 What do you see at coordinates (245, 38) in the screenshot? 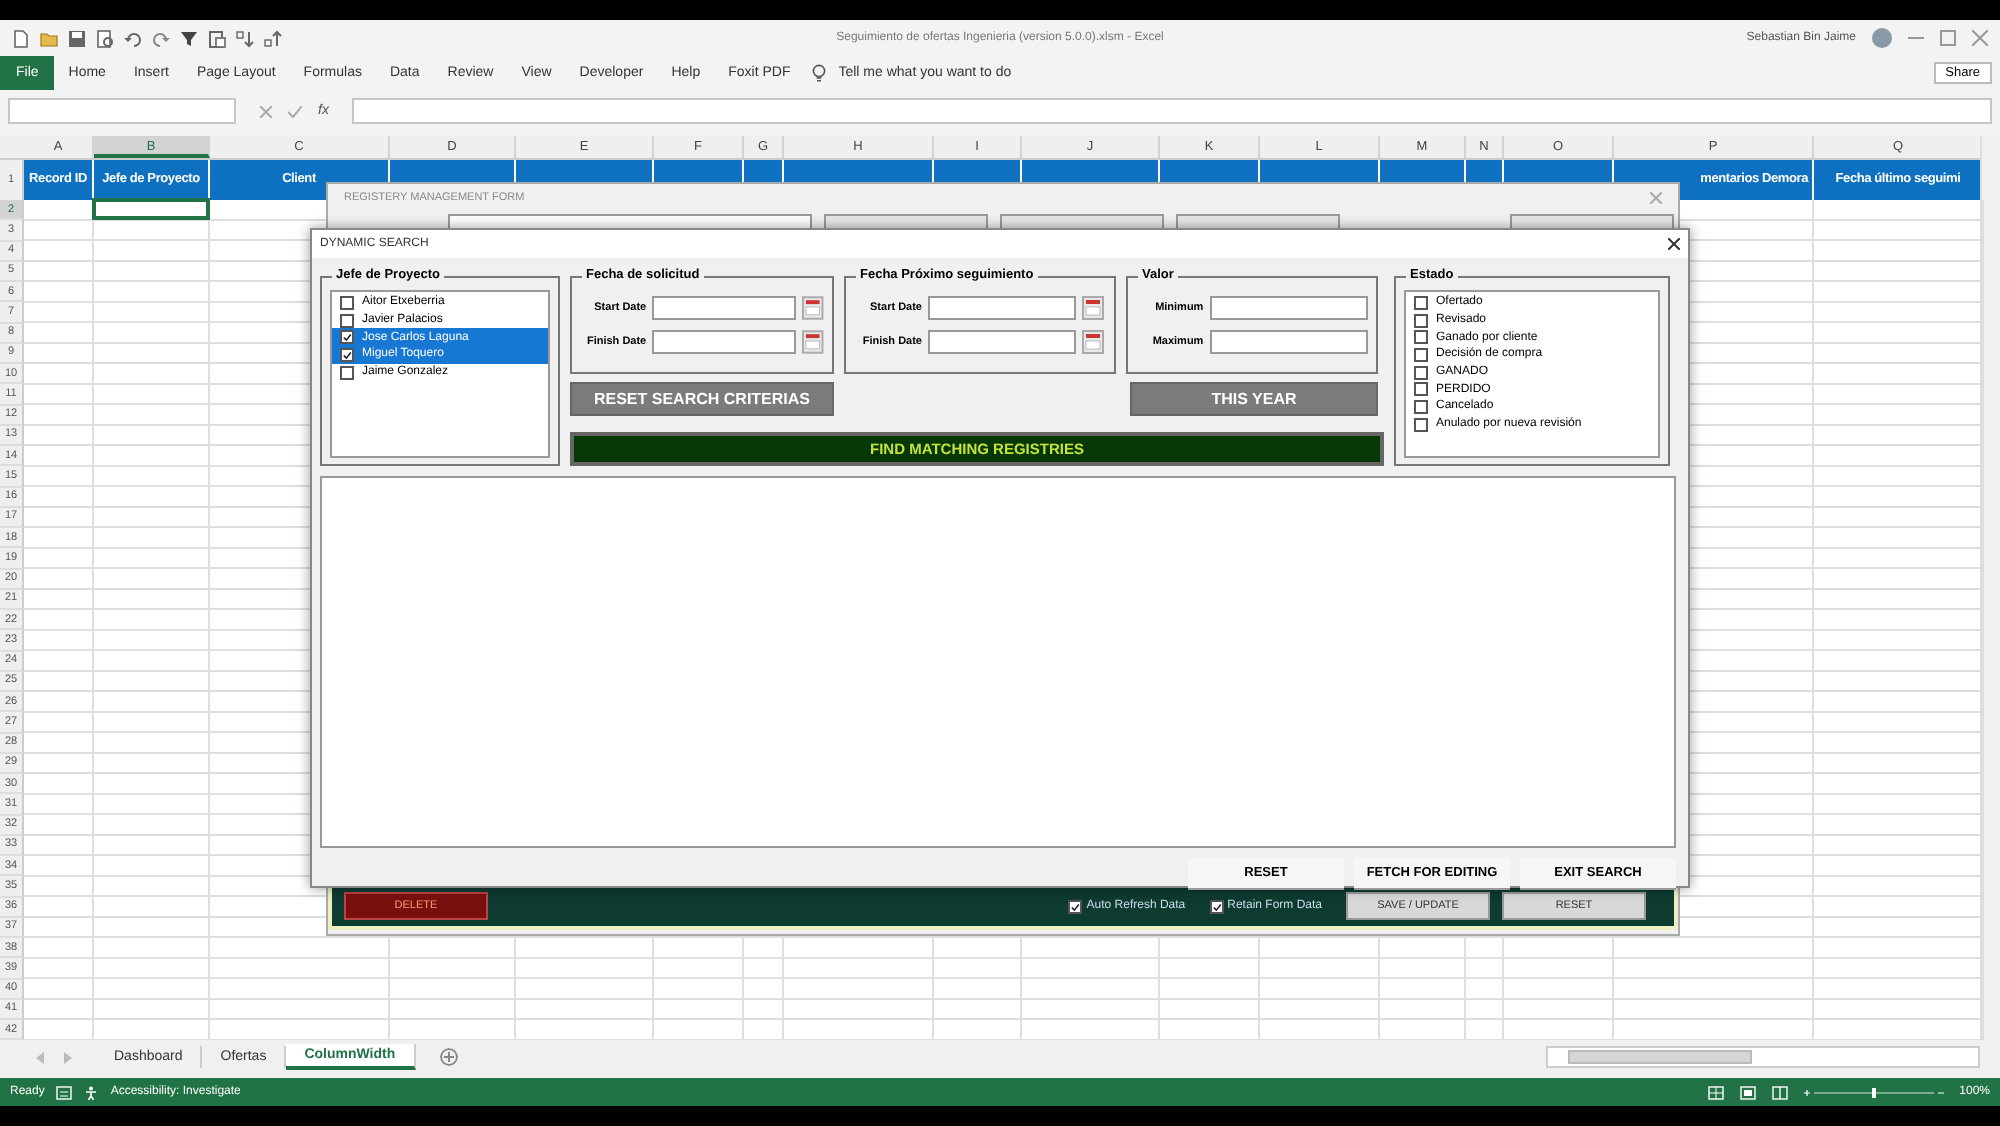
I see `sort-ascending-icon` at bounding box center [245, 38].